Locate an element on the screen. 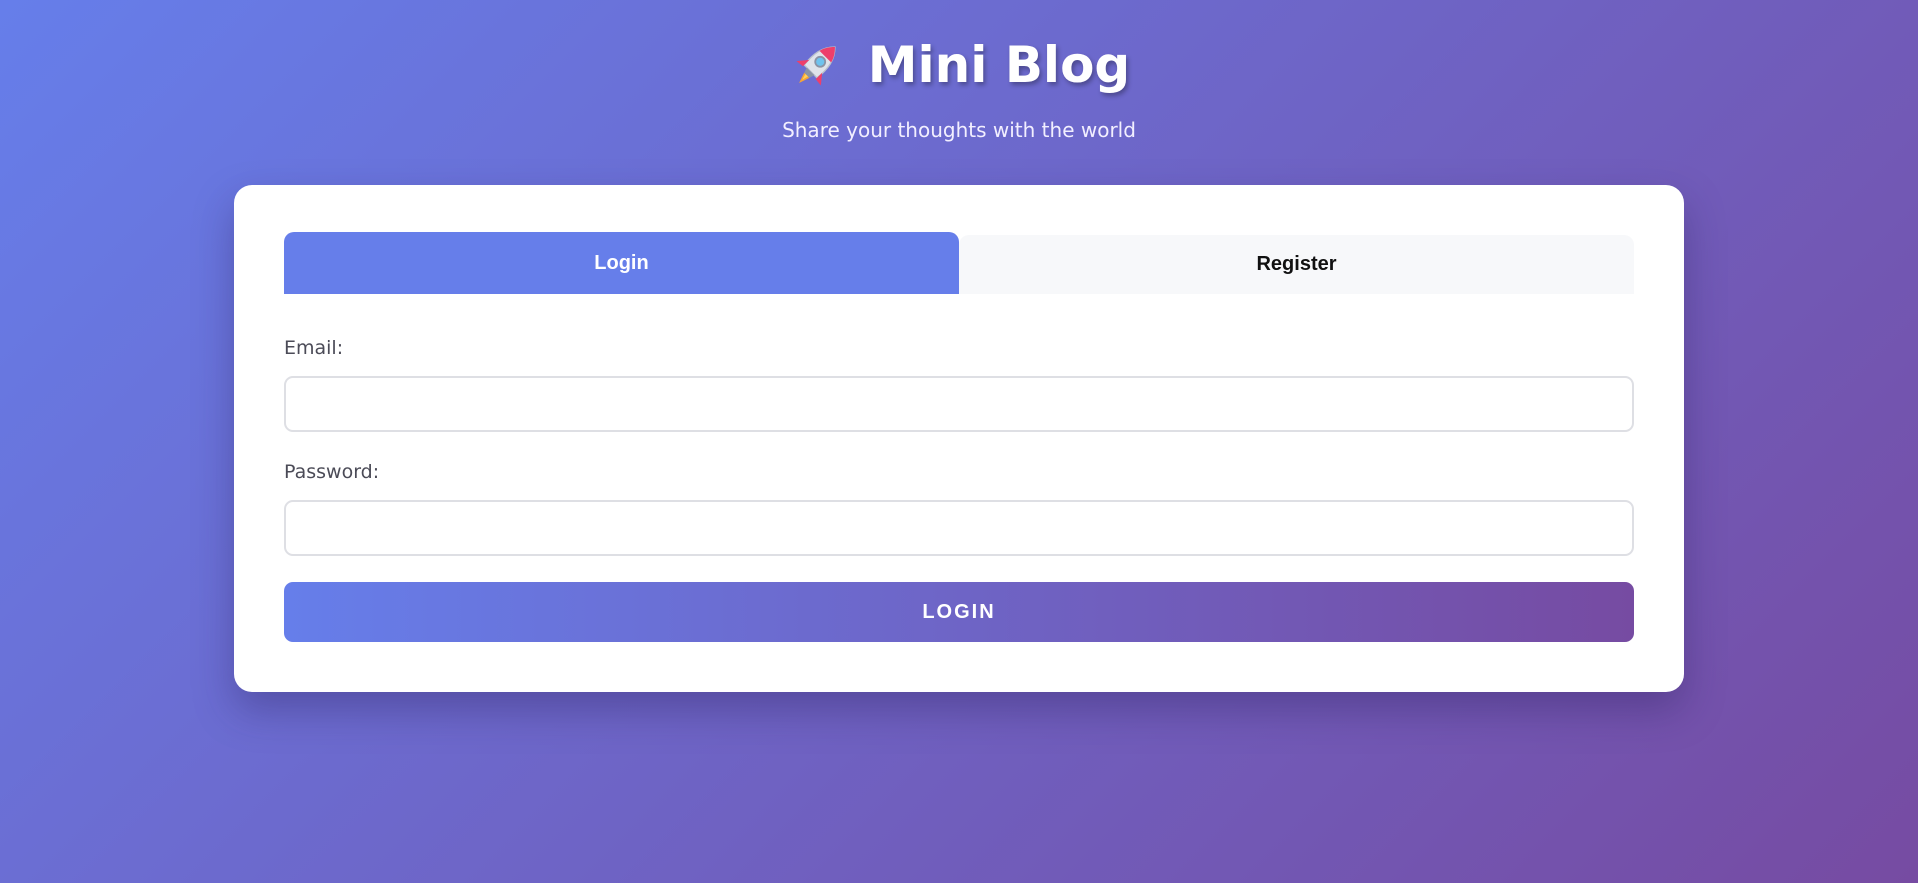 The image size is (1918, 883). tab-register: Register is located at coordinates (1296, 264).